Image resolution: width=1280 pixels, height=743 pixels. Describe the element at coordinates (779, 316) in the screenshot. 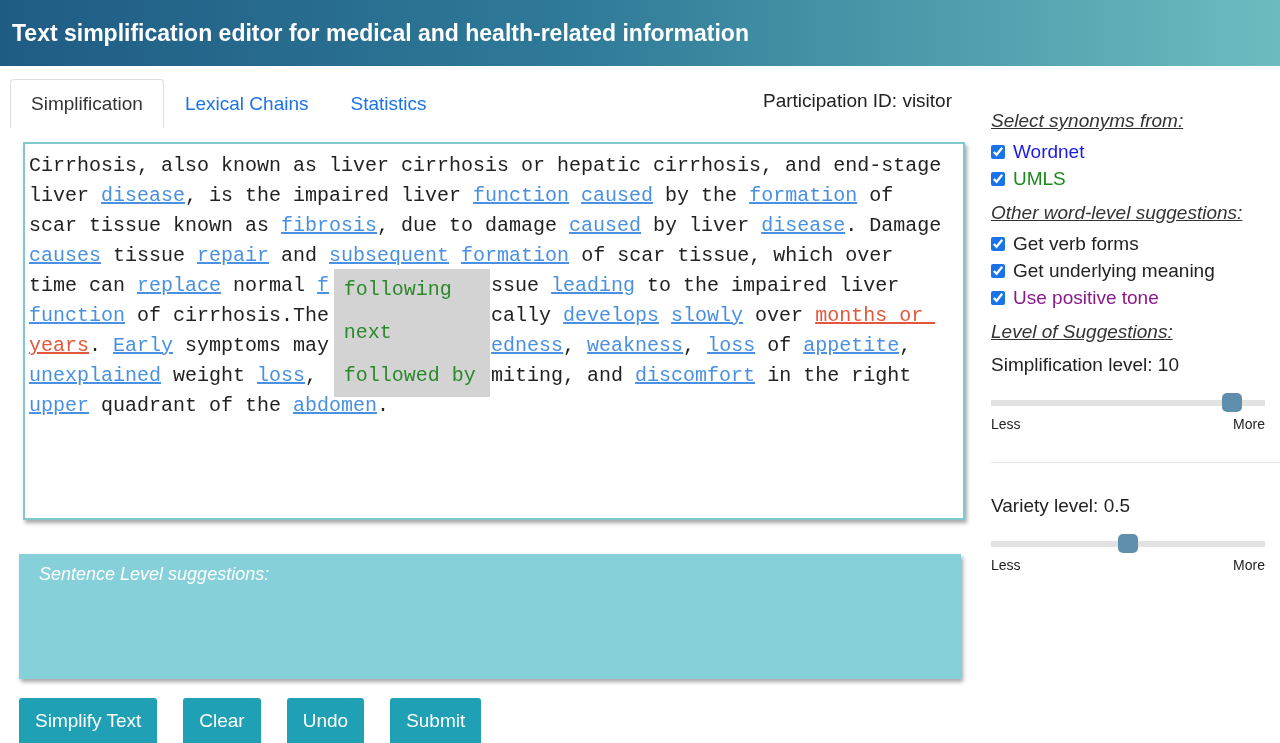

I see `editor-text: over` at that location.